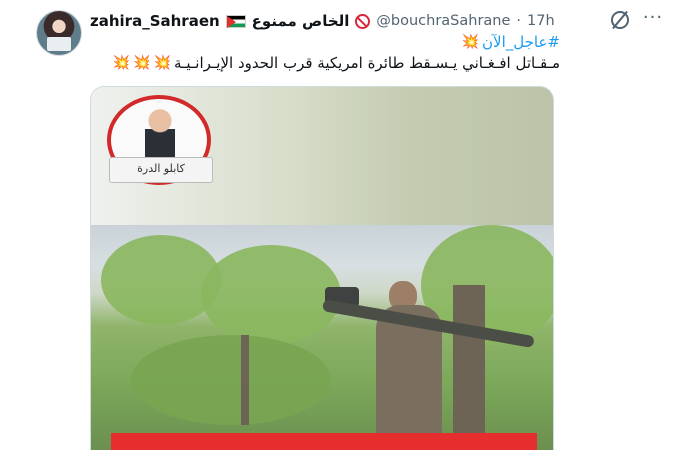 This screenshot has height=450, width=700. I want to click on video-caption-bar, so click(324, 441).